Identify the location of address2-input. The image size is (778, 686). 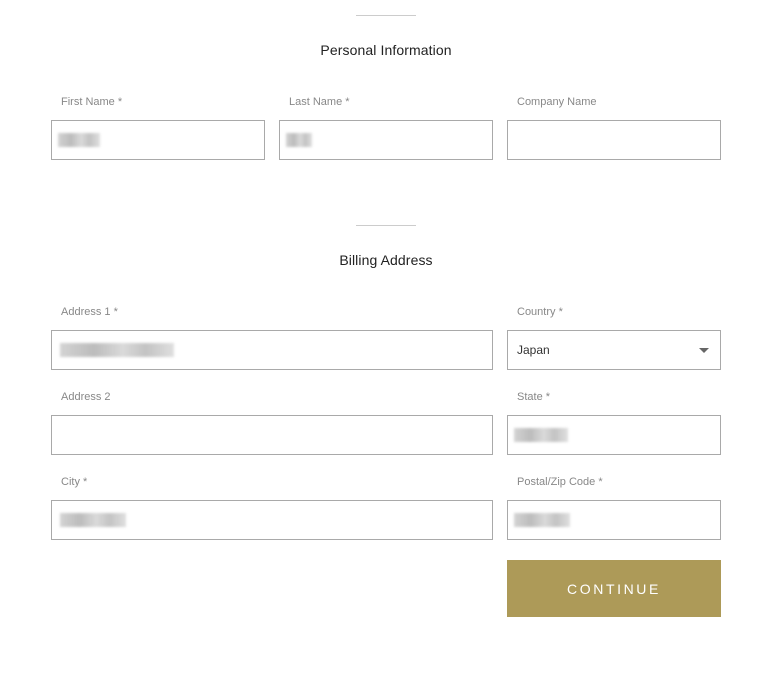
(272, 435).